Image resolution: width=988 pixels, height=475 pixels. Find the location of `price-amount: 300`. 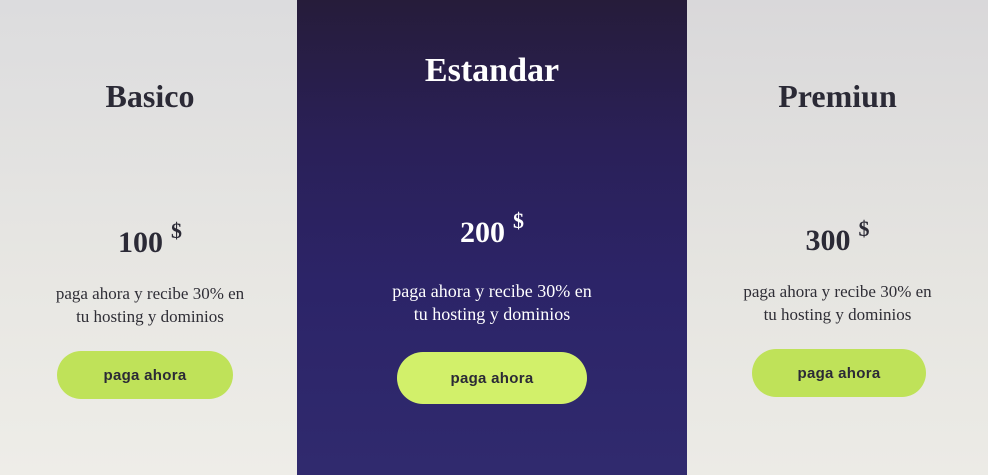

price-amount: 300 is located at coordinates (828, 240).